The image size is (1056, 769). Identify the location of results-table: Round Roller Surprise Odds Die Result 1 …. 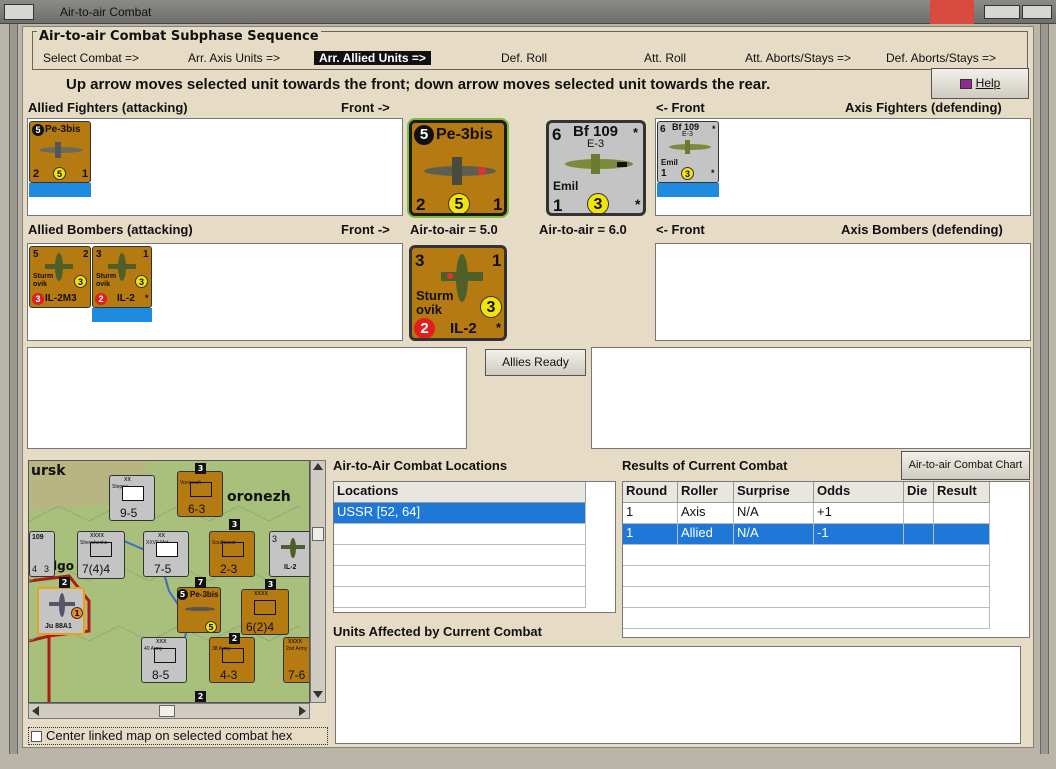
(826, 559).